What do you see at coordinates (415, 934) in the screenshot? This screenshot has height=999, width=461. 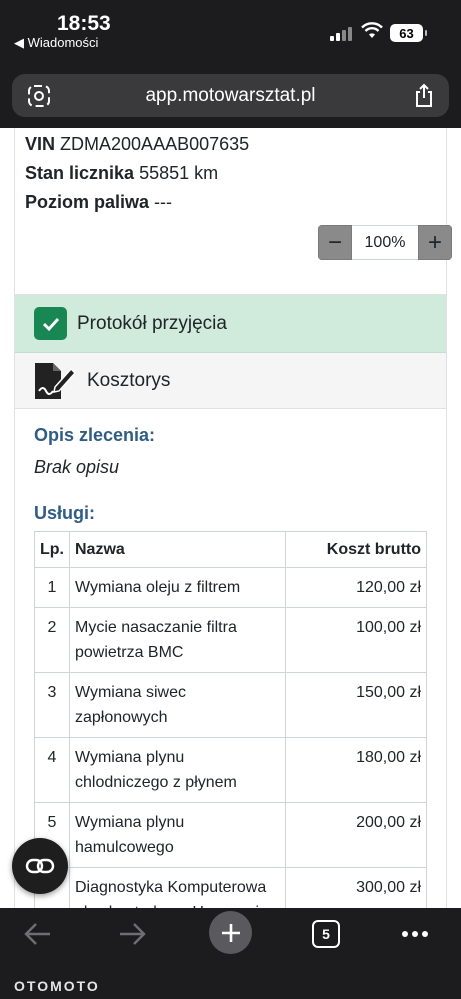 I see `more-icon` at bounding box center [415, 934].